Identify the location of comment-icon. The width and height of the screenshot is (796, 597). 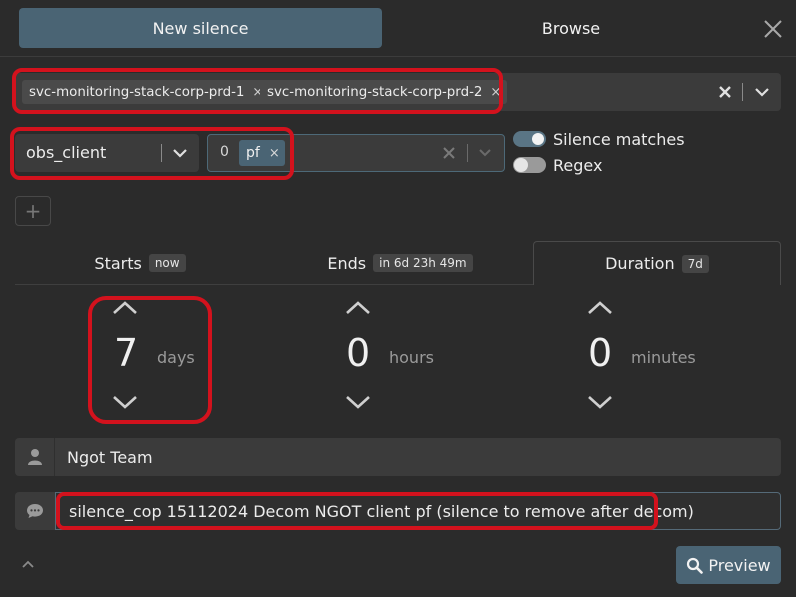
(35, 511).